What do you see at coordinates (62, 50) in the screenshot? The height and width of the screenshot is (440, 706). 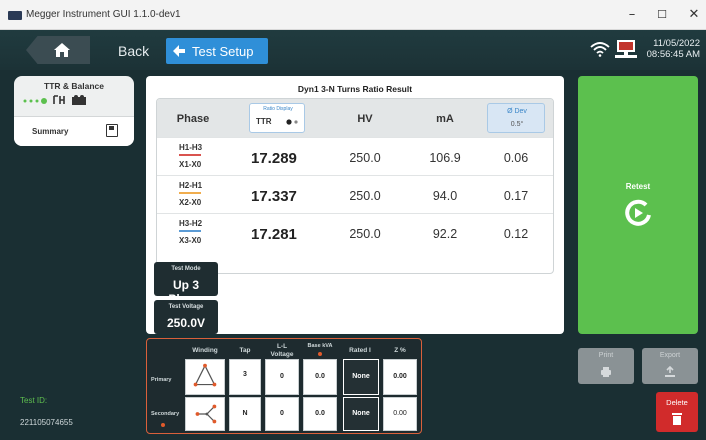 I see `home-icon` at bounding box center [62, 50].